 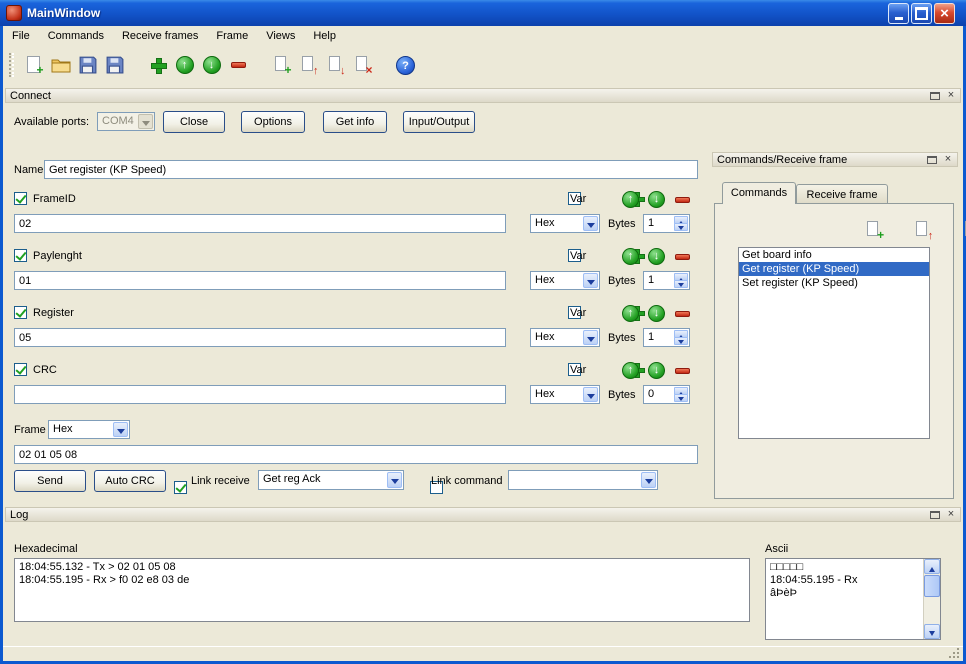 I want to click on input-output-button: Input/Output, so click(x=439, y=122).